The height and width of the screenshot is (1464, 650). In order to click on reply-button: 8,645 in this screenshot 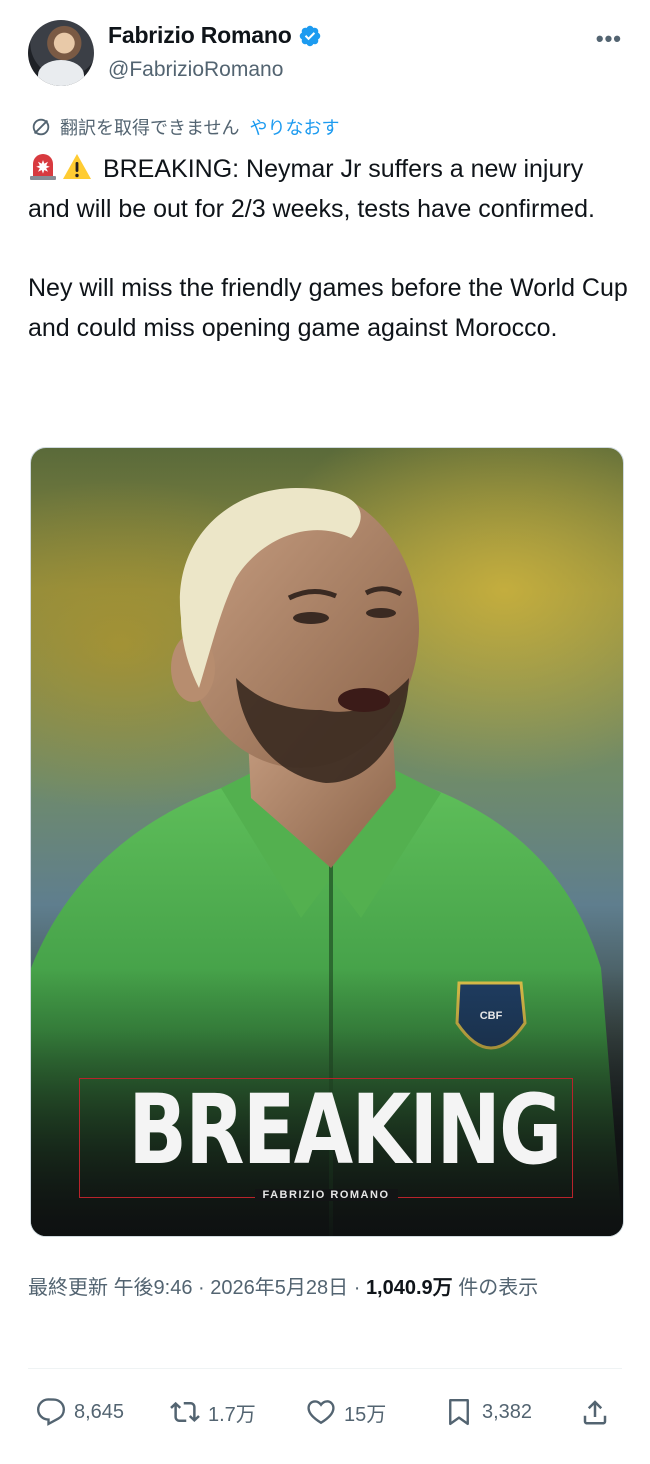, I will do `click(80, 1412)`.